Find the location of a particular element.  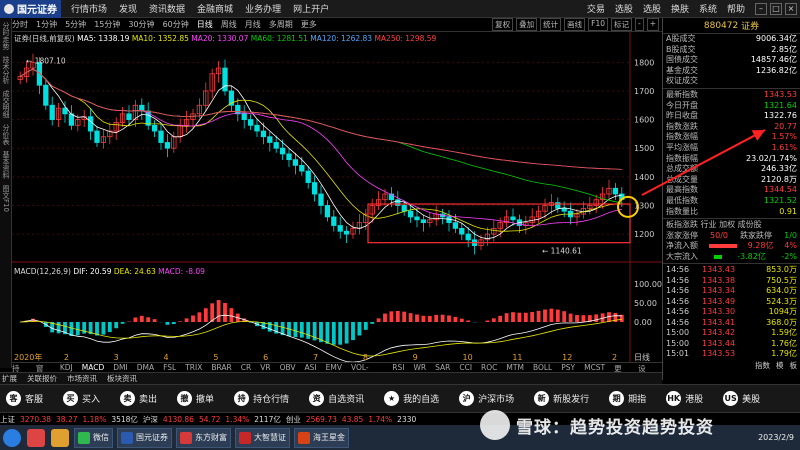

app-icon is located at coordinates (36, 437).